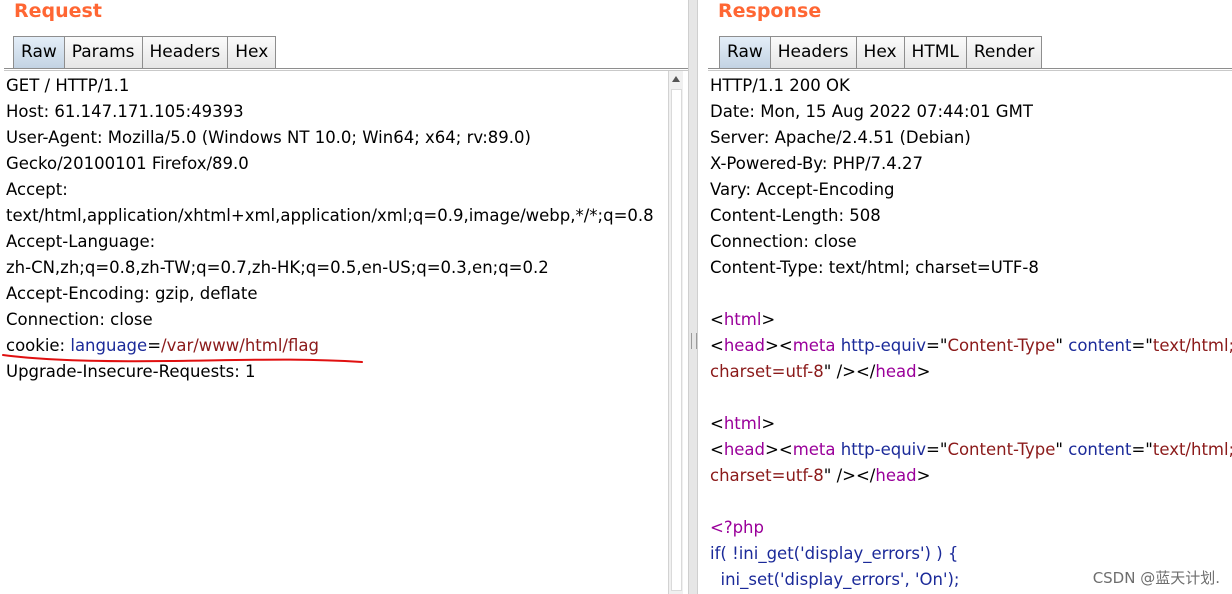  Describe the element at coordinates (125, 111) in the screenshot. I see `request-line: Host: 61.147.171.105:49393` at that location.